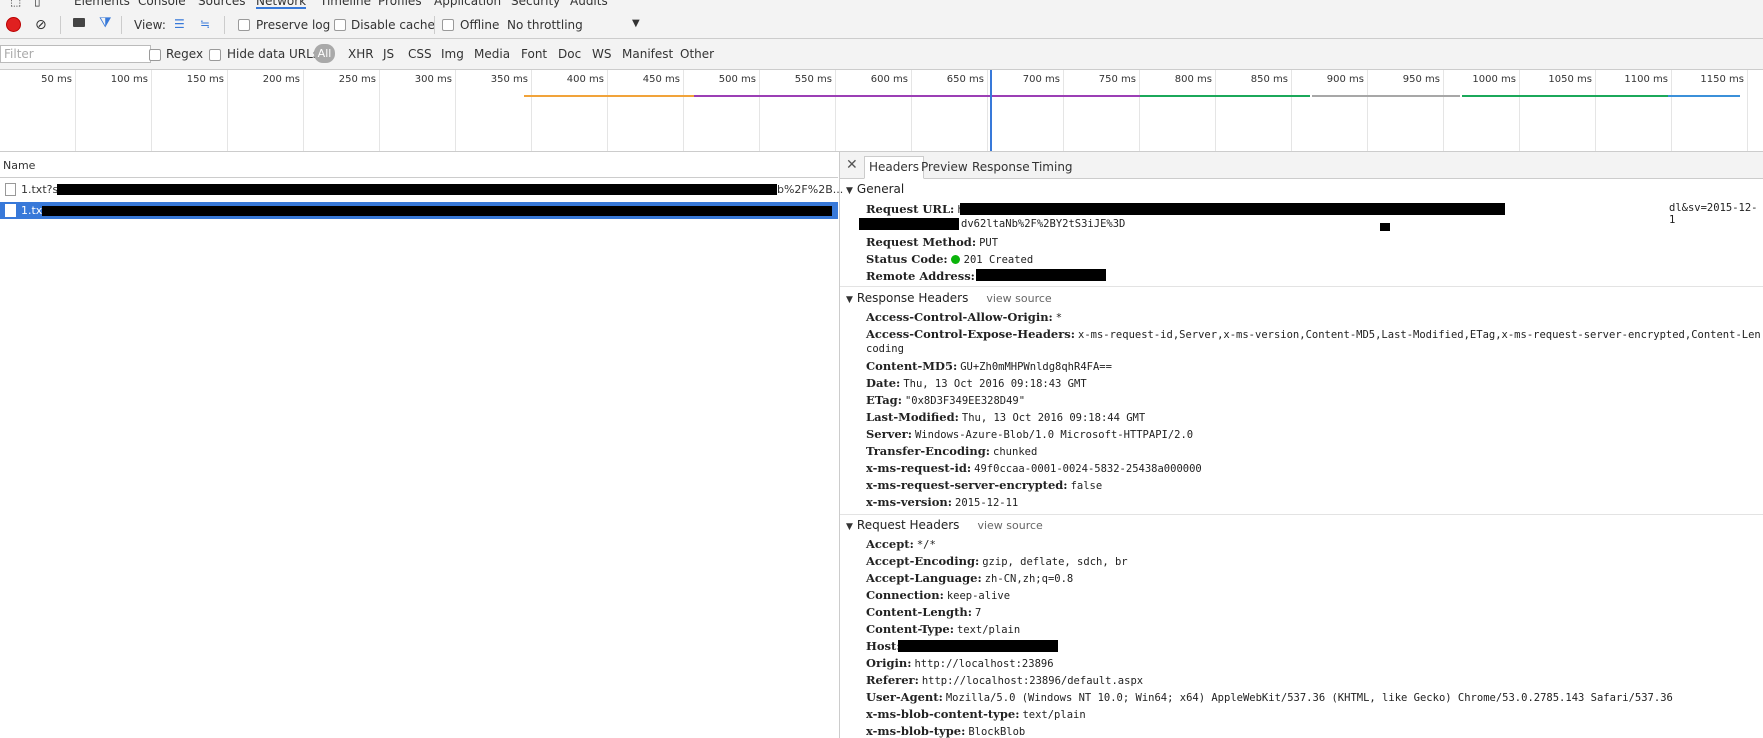  Describe the element at coordinates (955, 259) in the screenshot. I see `status-ok-icon` at that location.